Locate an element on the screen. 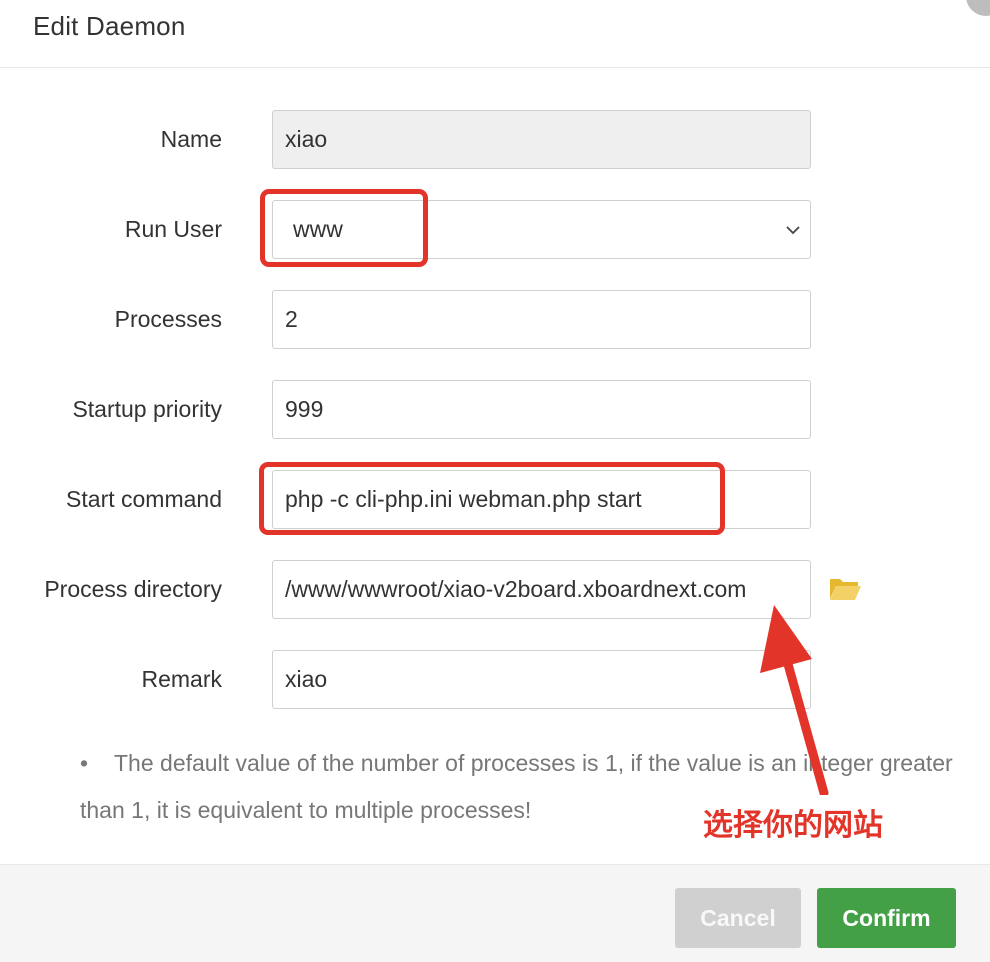 The image size is (990, 962). run-user-value: www is located at coordinates (318, 229).